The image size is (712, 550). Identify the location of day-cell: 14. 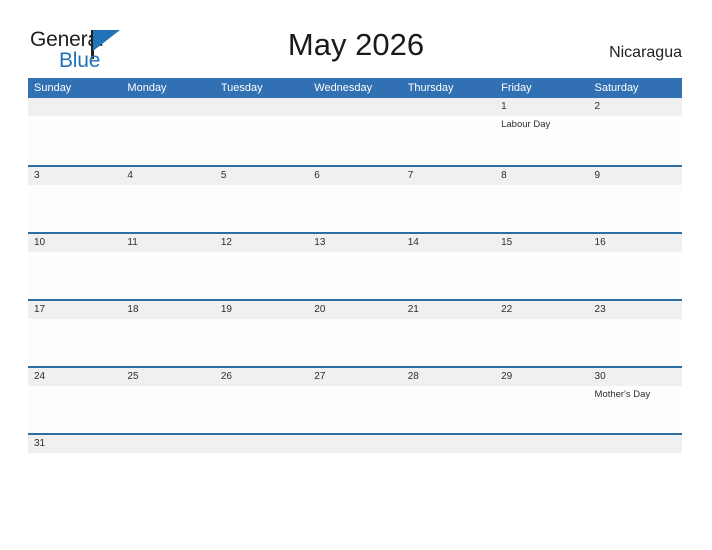
(448, 266).